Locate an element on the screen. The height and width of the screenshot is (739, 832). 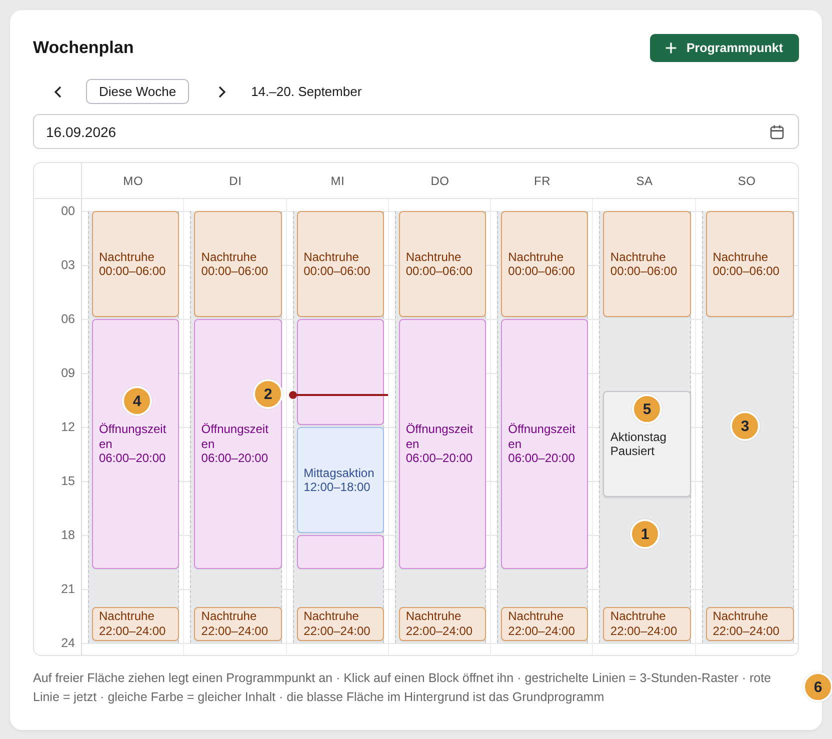
weekday-label: MO is located at coordinates (133, 181).